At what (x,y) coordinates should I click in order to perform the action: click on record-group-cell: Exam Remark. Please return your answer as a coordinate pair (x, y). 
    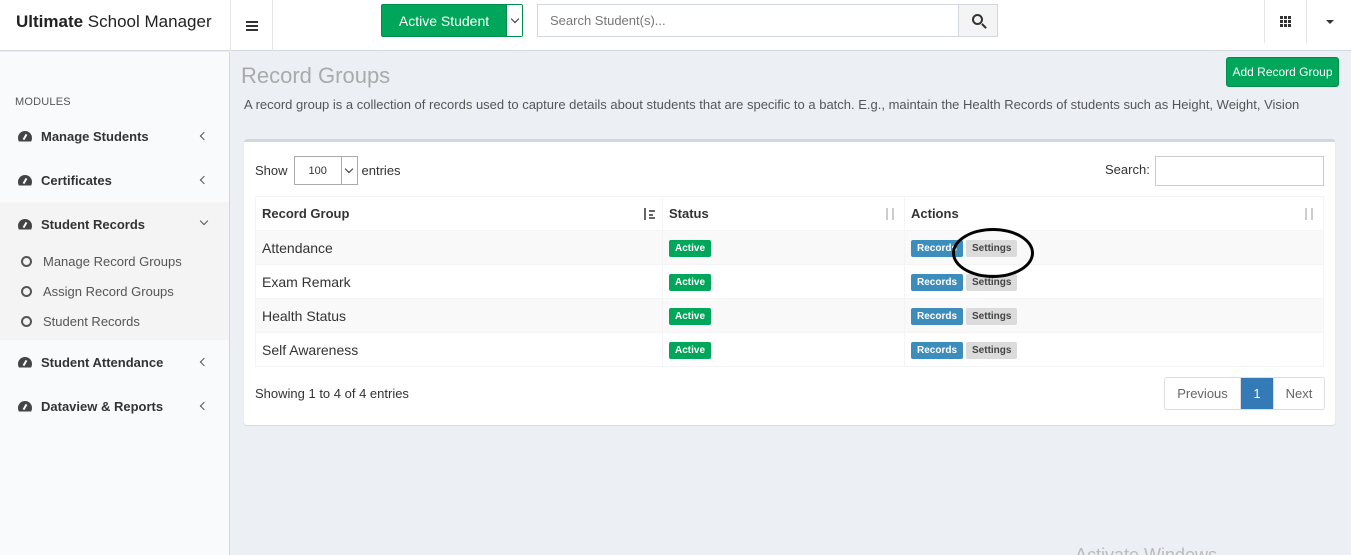
    Looking at the image, I should click on (459, 281).